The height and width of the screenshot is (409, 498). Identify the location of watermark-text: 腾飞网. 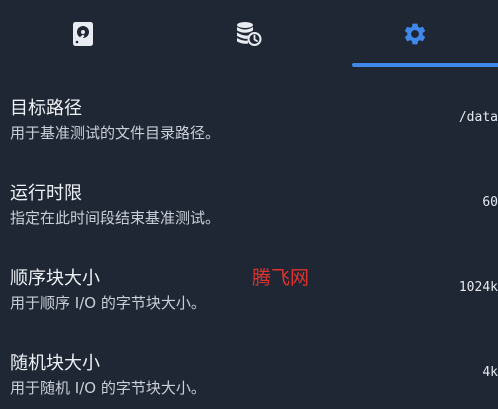
(281, 278).